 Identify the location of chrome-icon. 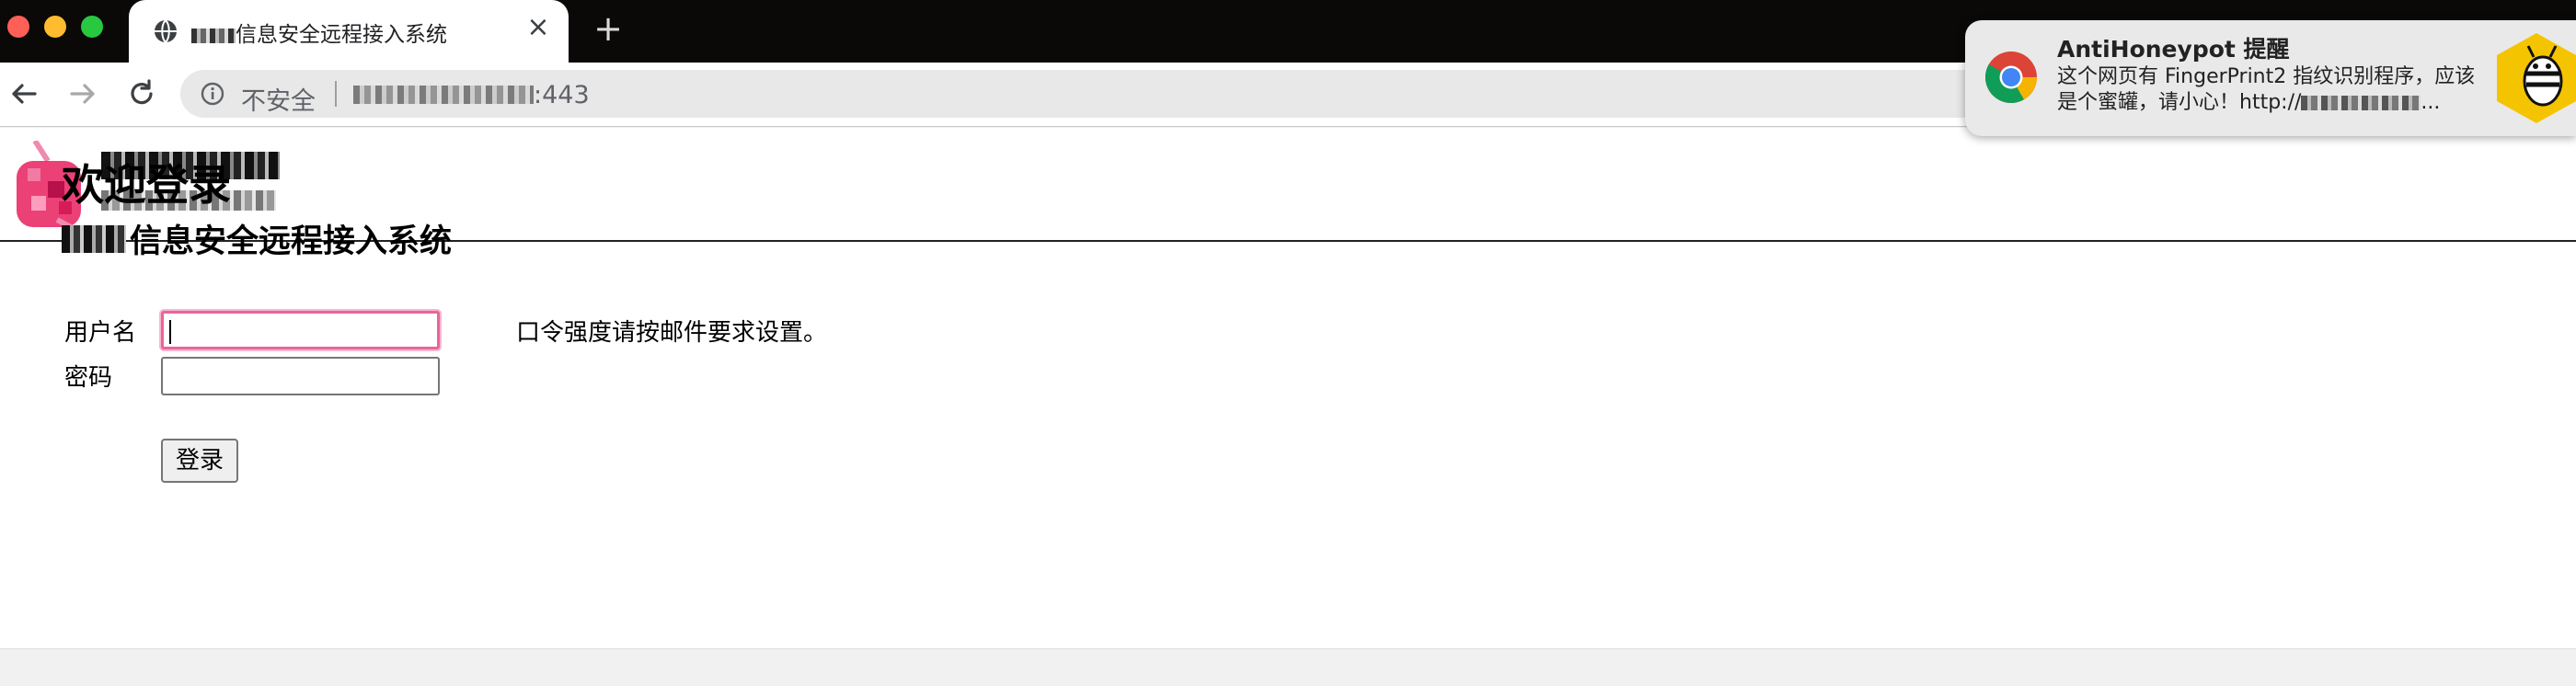
(2011, 77).